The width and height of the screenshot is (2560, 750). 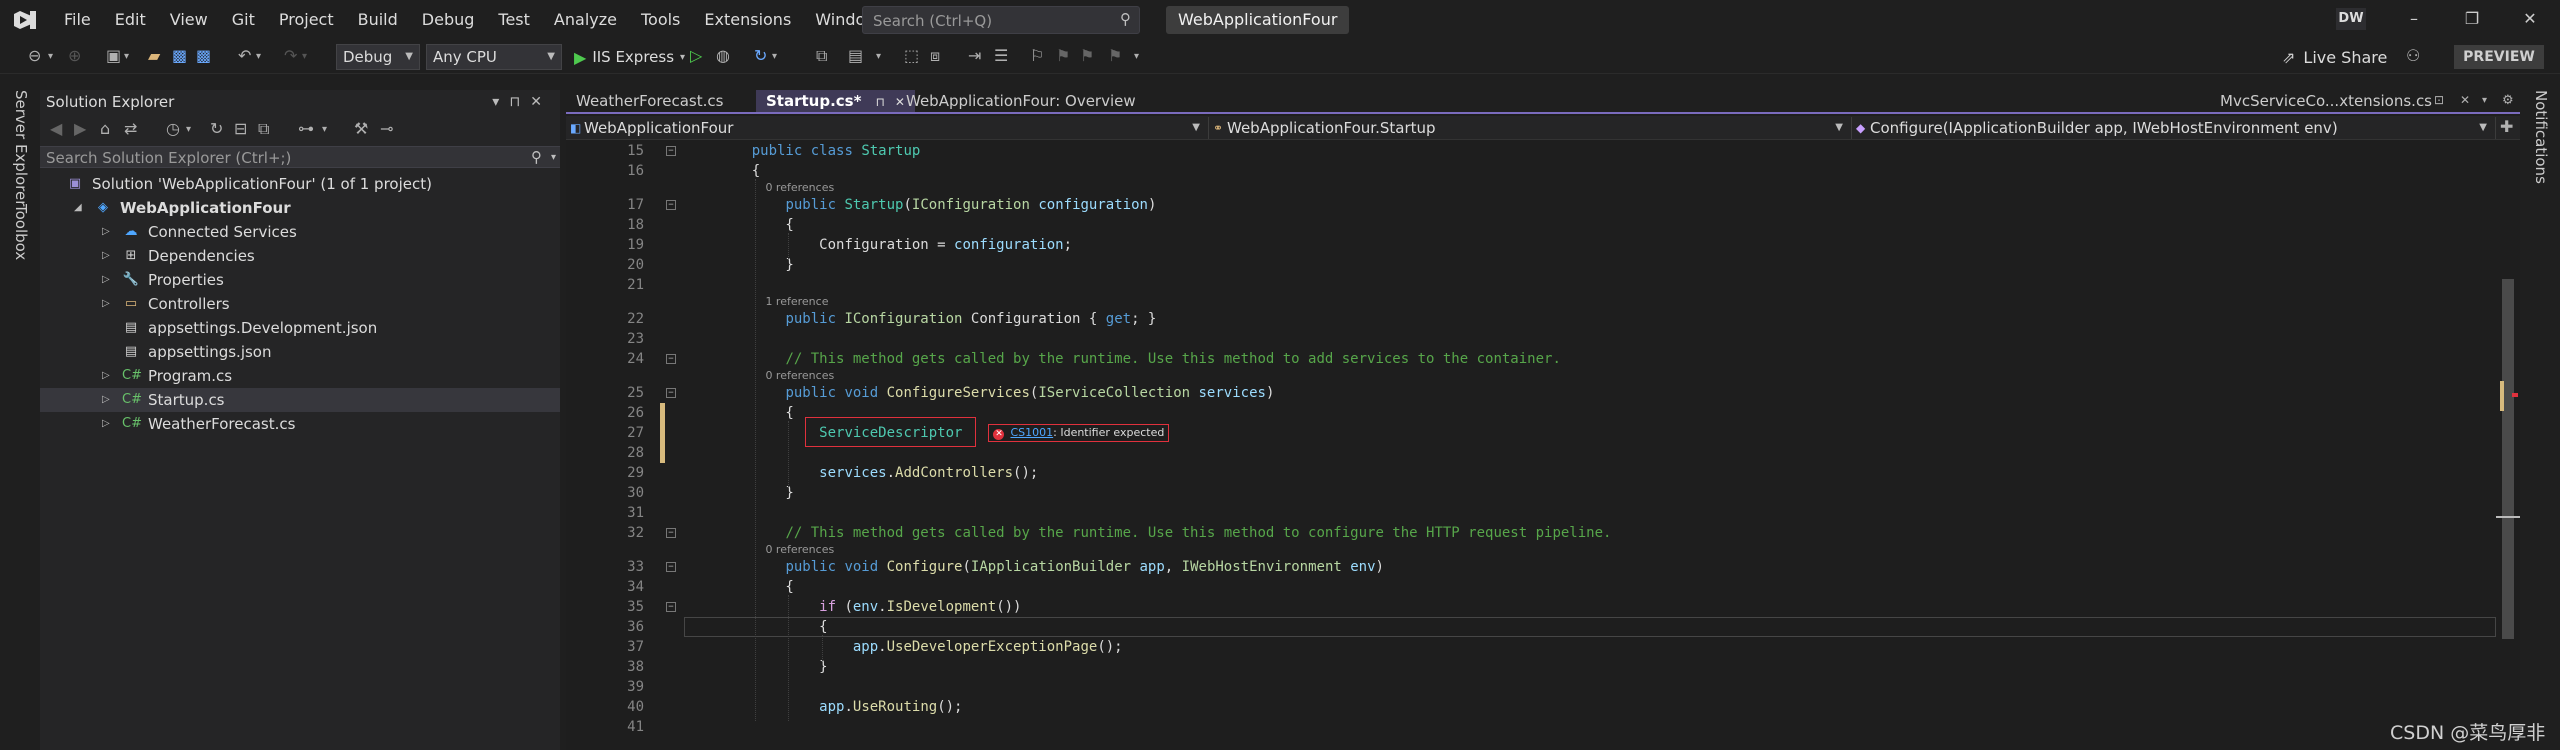 I want to click on platform-select: Any CPU ▼, so click(x=494, y=57).